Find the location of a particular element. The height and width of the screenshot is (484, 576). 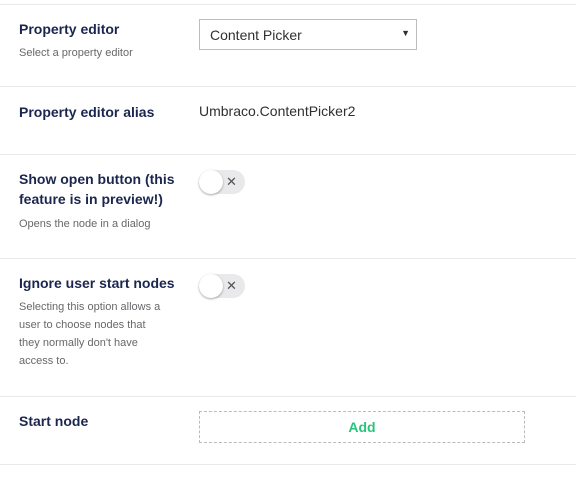

property-editor-select: Content Picker ▼ is located at coordinates (308, 34).